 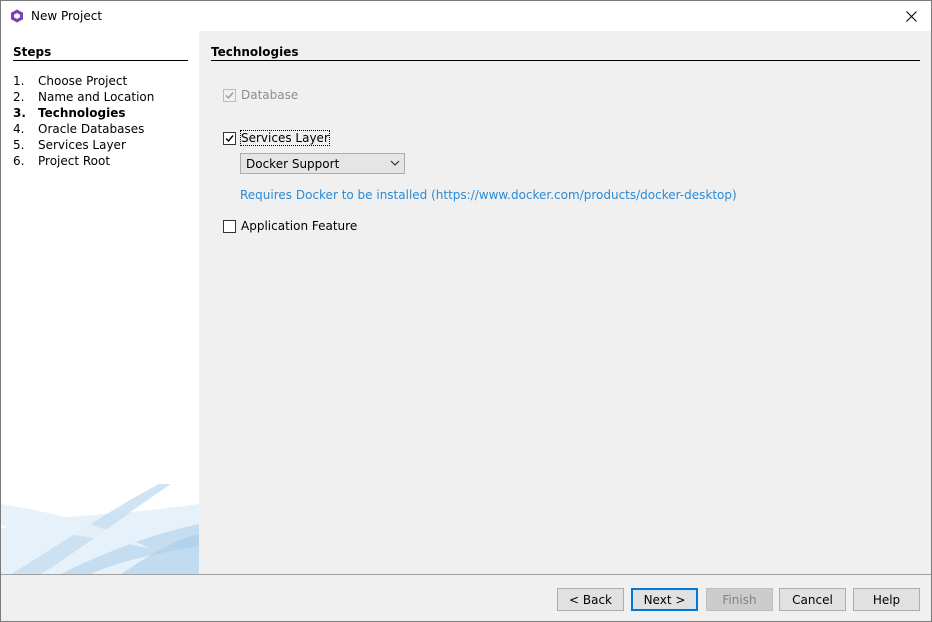 I want to click on step-number: 6., so click(x=19, y=161).